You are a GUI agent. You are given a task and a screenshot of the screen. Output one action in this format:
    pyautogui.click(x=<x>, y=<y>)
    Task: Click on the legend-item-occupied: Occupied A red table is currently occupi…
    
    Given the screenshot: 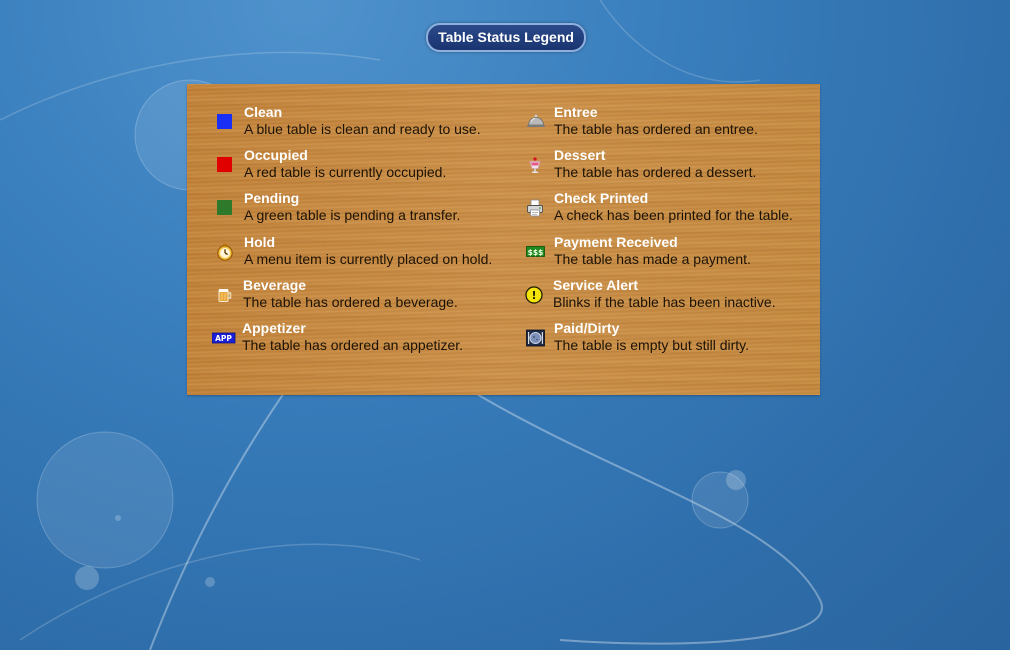 What is the action you would take?
    pyautogui.click(x=366, y=167)
    